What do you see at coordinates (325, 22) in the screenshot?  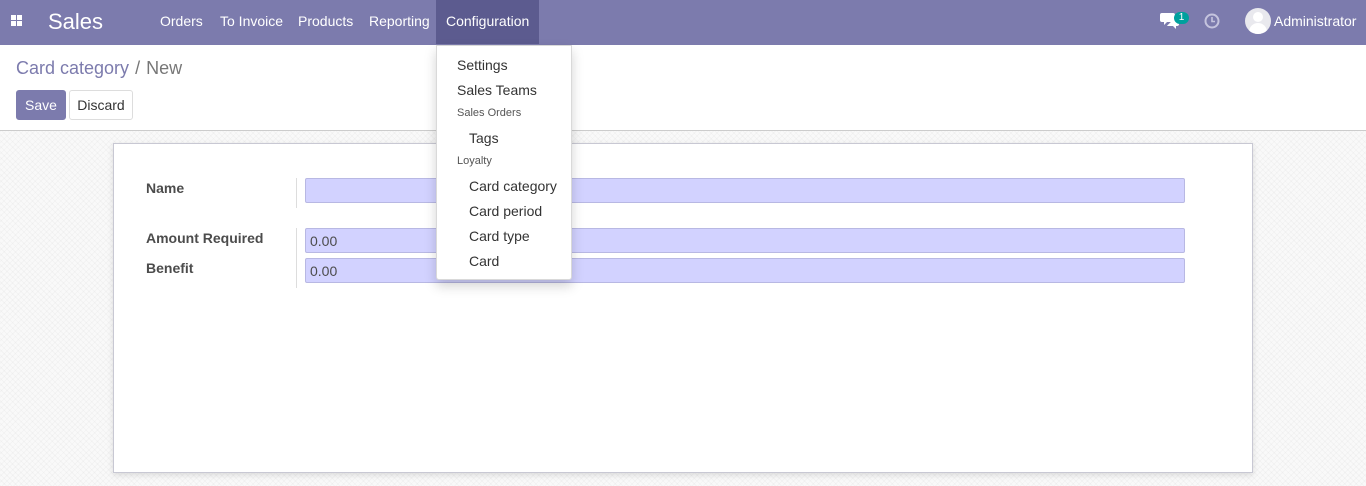 I see `menu-products: Products` at bounding box center [325, 22].